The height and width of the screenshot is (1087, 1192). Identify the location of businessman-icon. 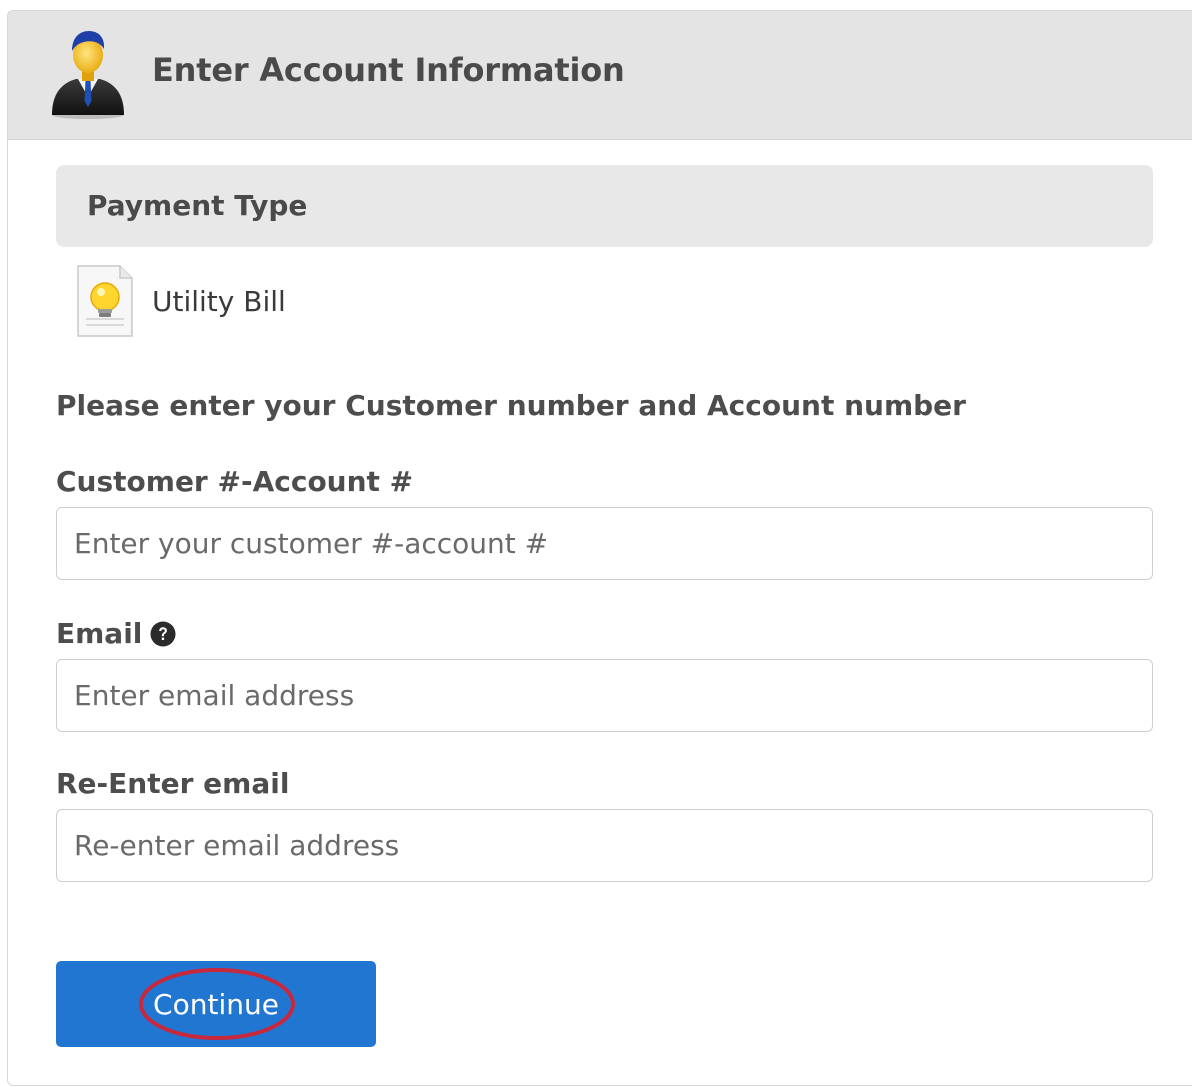
(88, 75).